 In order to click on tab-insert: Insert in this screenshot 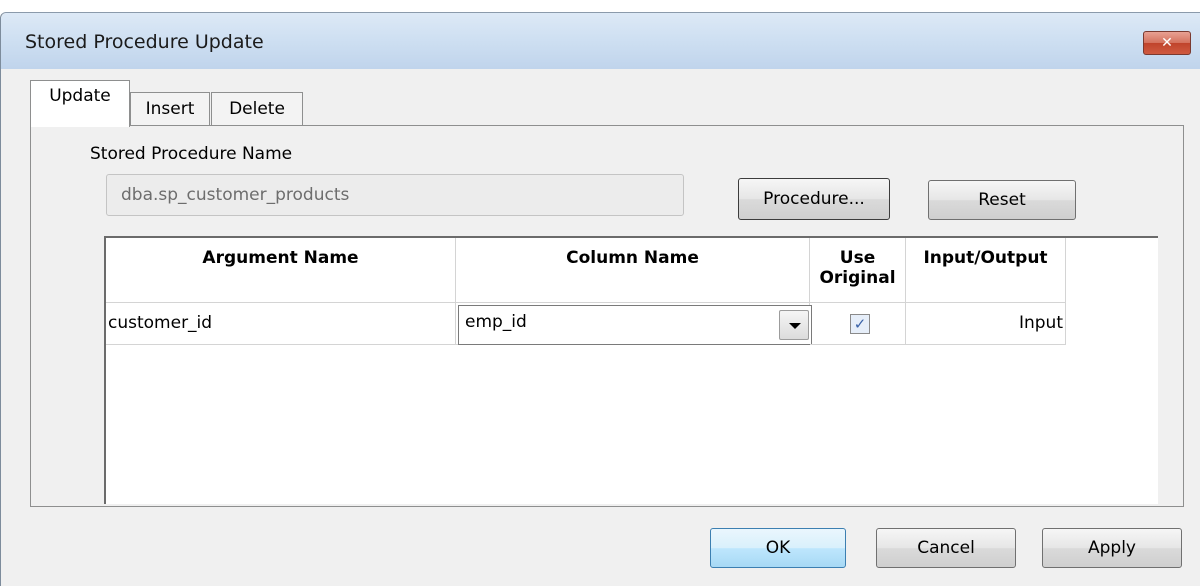, I will do `click(170, 109)`.